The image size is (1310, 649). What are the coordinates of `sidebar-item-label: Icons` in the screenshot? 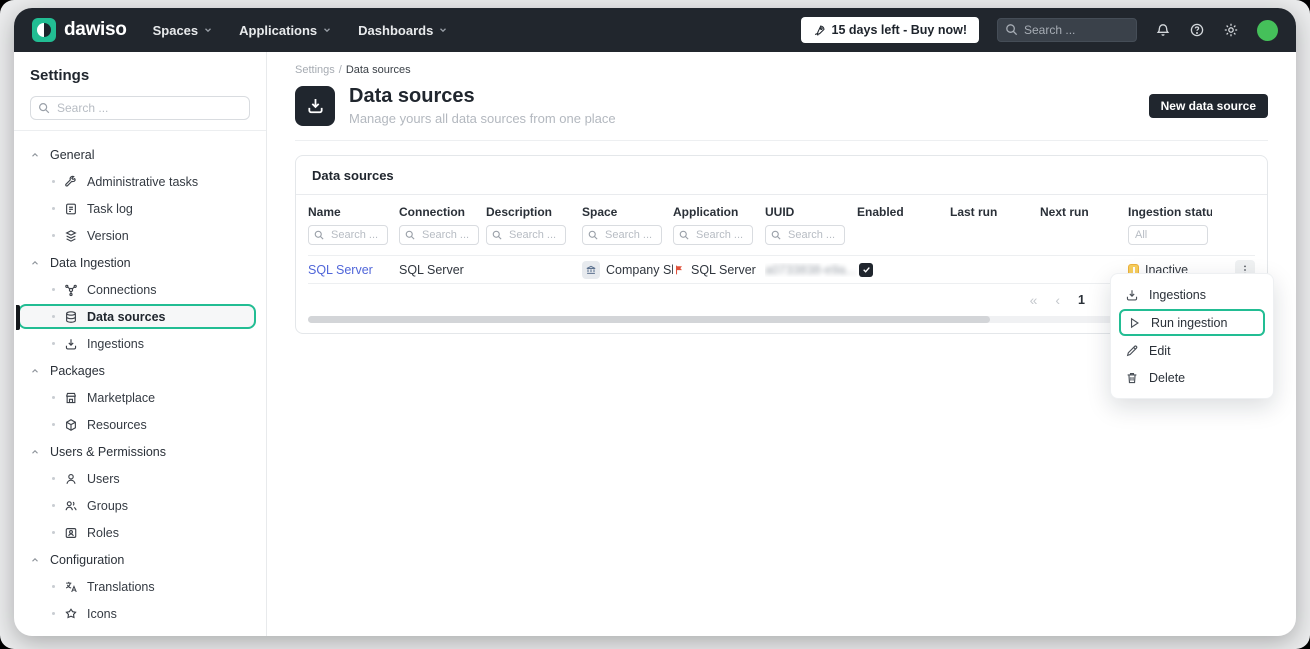 It's located at (102, 613).